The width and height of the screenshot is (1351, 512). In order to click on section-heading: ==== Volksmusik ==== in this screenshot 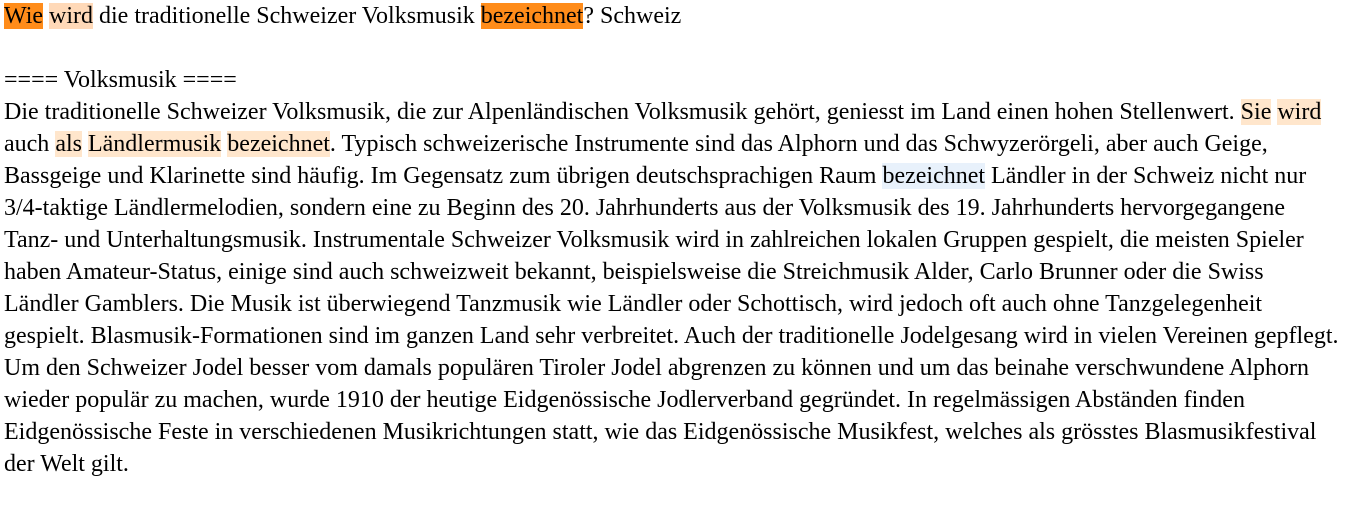, I will do `click(120, 80)`.